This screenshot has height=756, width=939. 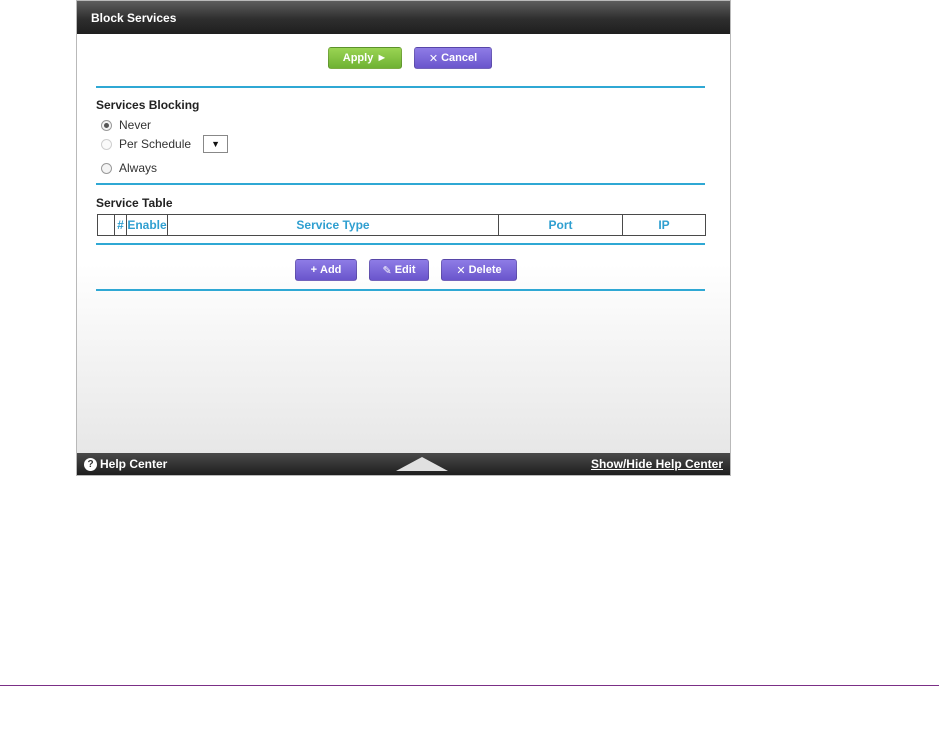 What do you see at coordinates (400, 87) in the screenshot?
I see `divider-top` at bounding box center [400, 87].